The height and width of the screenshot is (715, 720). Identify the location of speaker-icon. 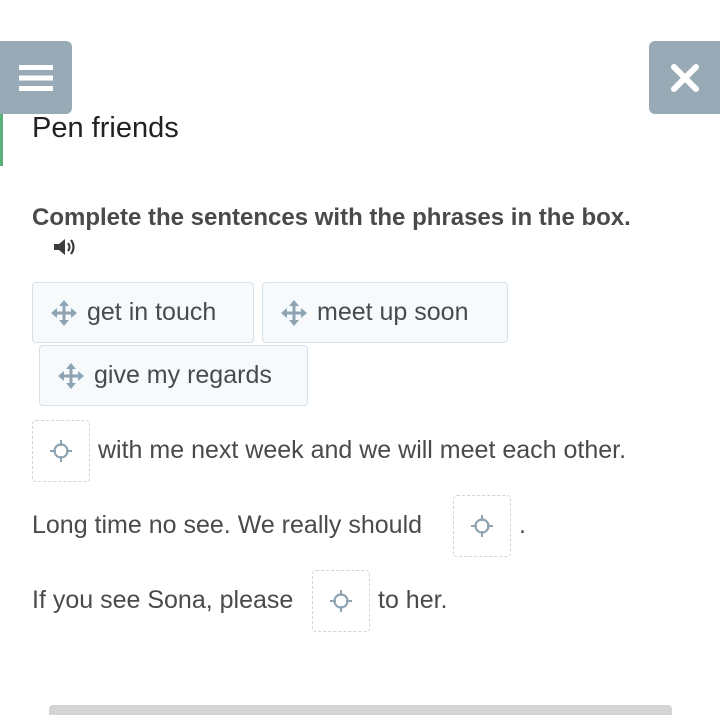
(65, 251).